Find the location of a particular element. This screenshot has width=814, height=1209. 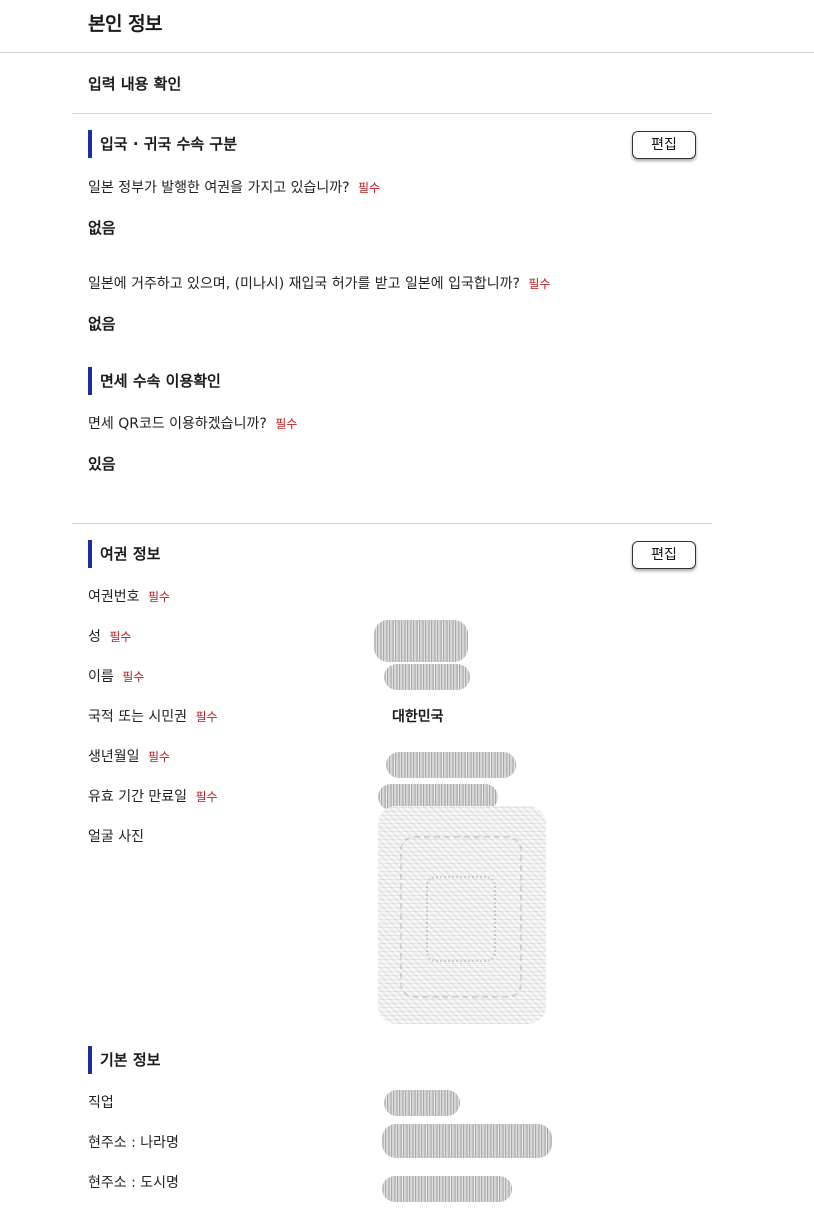

confirm-title: 입력 내용 확인 is located at coordinates (135, 84).